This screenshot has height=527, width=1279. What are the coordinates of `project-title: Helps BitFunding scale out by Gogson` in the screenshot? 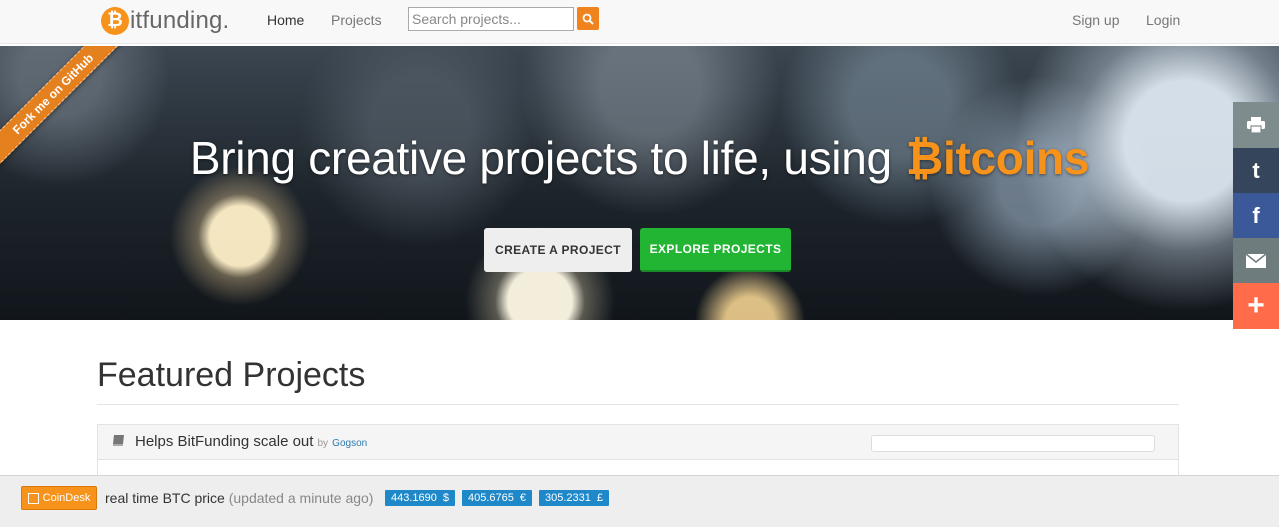 It's located at (251, 441).